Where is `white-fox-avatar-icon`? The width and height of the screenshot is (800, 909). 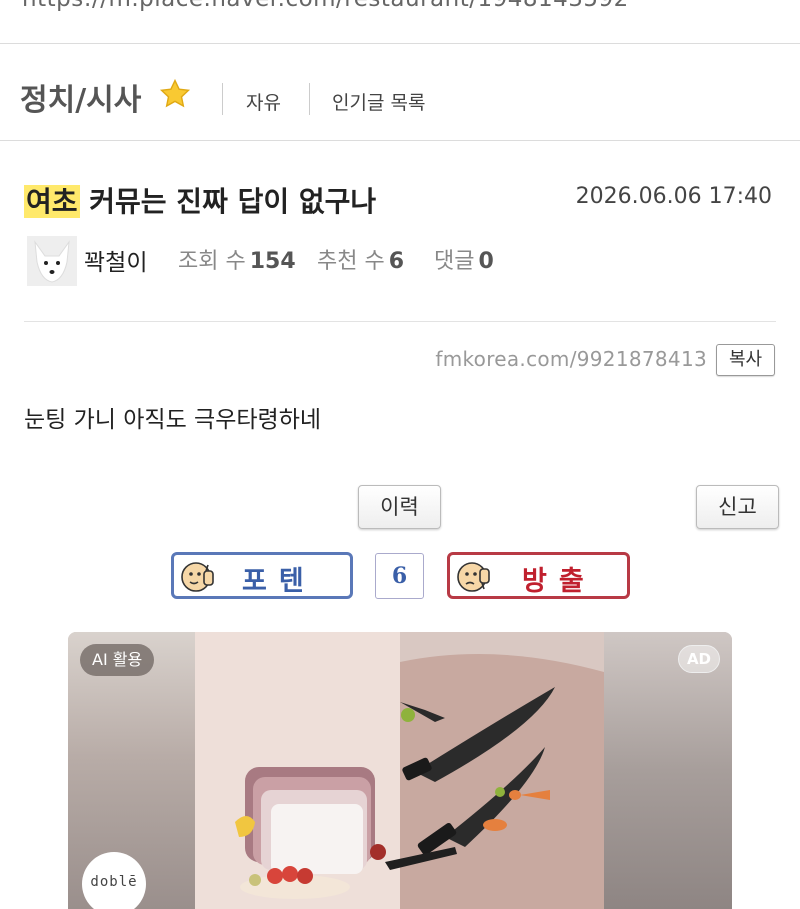
white-fox-avatar-icon is located at coordinates (52, 261).